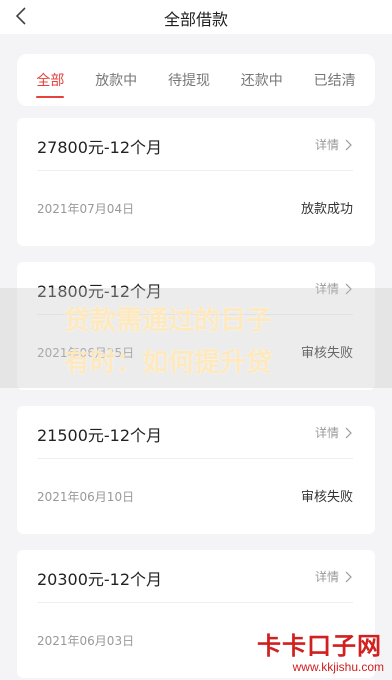 The width and height of the screenshot is (392, 680). Describe the element at coordinates (86, 209) in the screenshot. I see `loan-date: 2021年07月04日` at that location.